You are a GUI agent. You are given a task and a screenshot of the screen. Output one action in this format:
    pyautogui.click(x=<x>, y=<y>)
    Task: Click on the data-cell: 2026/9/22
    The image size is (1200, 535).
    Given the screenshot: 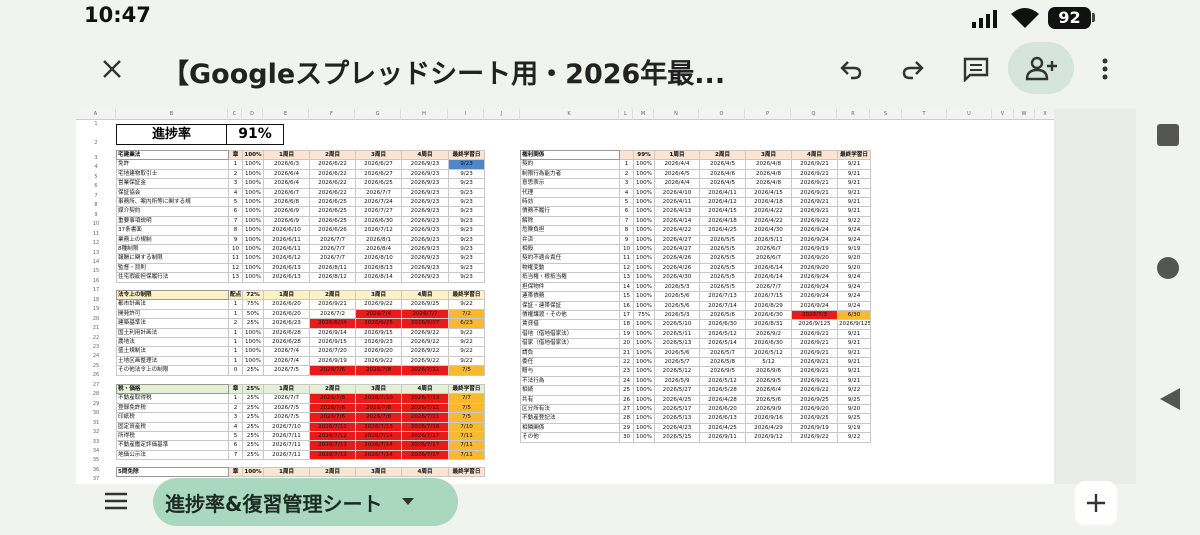 What is the action you would take?
    pyautogui.click(x=425, y=333)
    